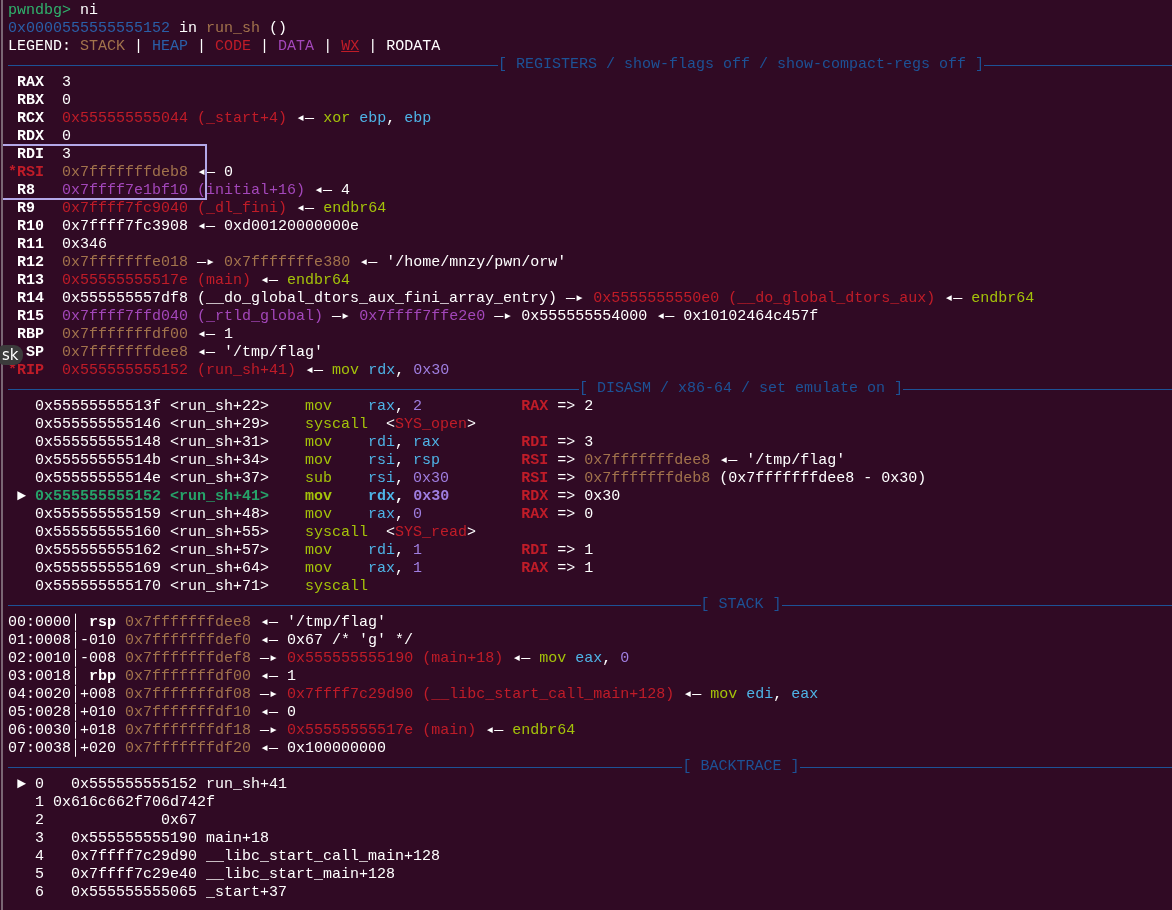 The width and height of the screenshot is (1172, 910). I want to click on terminal-line: 0x555555555162 <run_sh+57> mov rdi, 1 RDI => 1, so click(314, 551).